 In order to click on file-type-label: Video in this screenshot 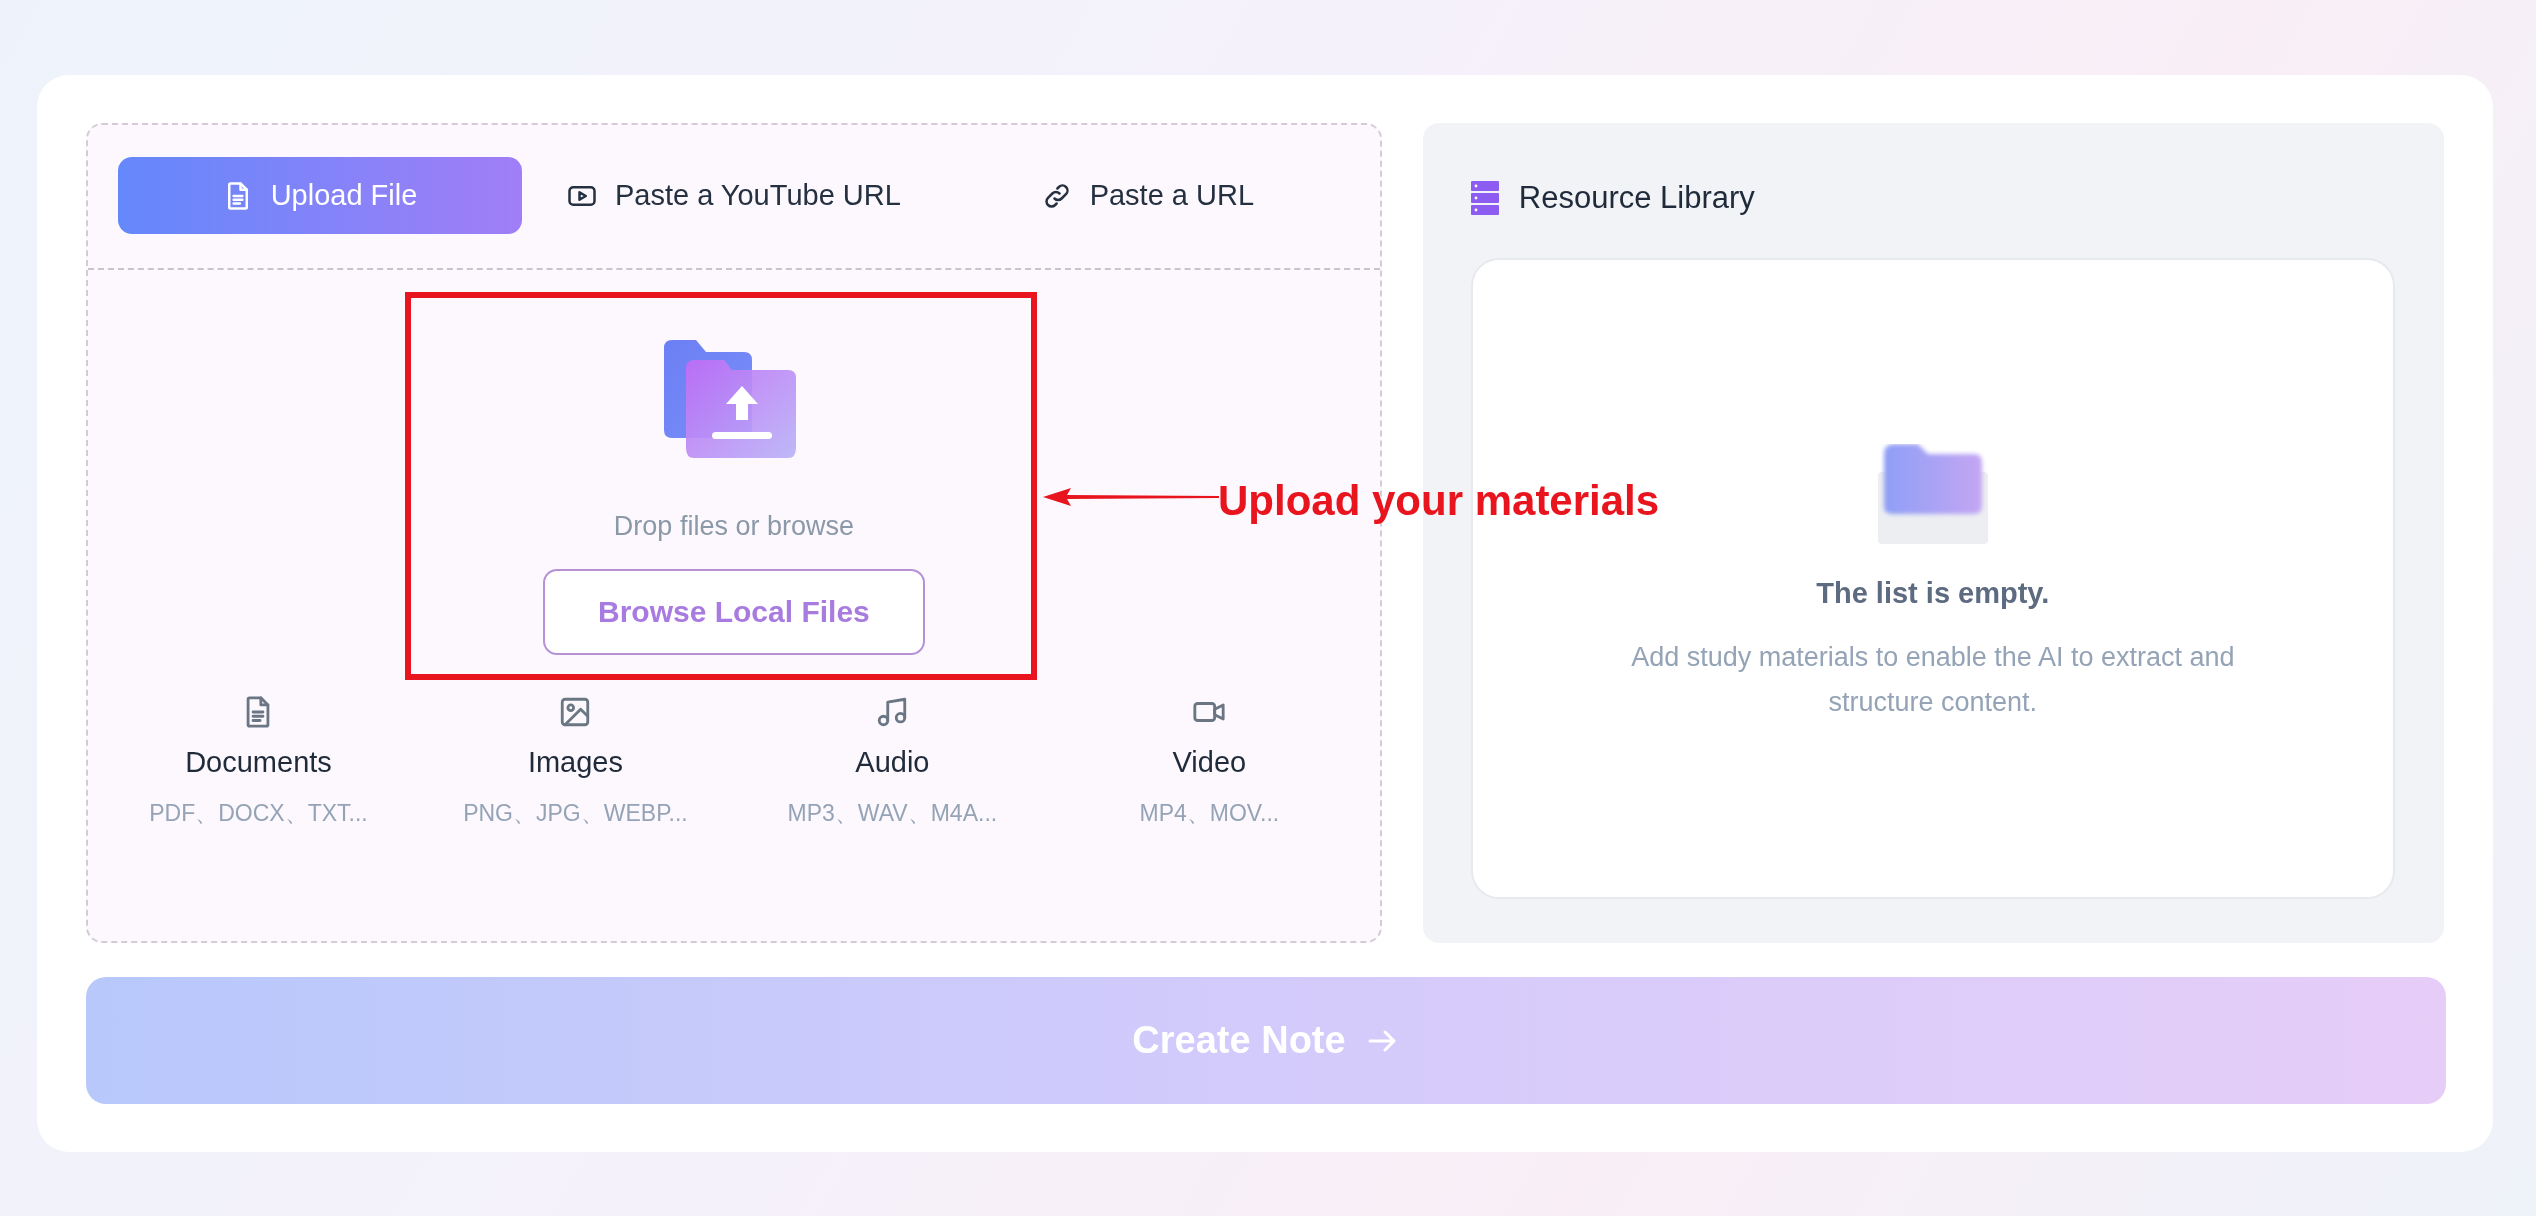, I will do `click(1209, 762)`.